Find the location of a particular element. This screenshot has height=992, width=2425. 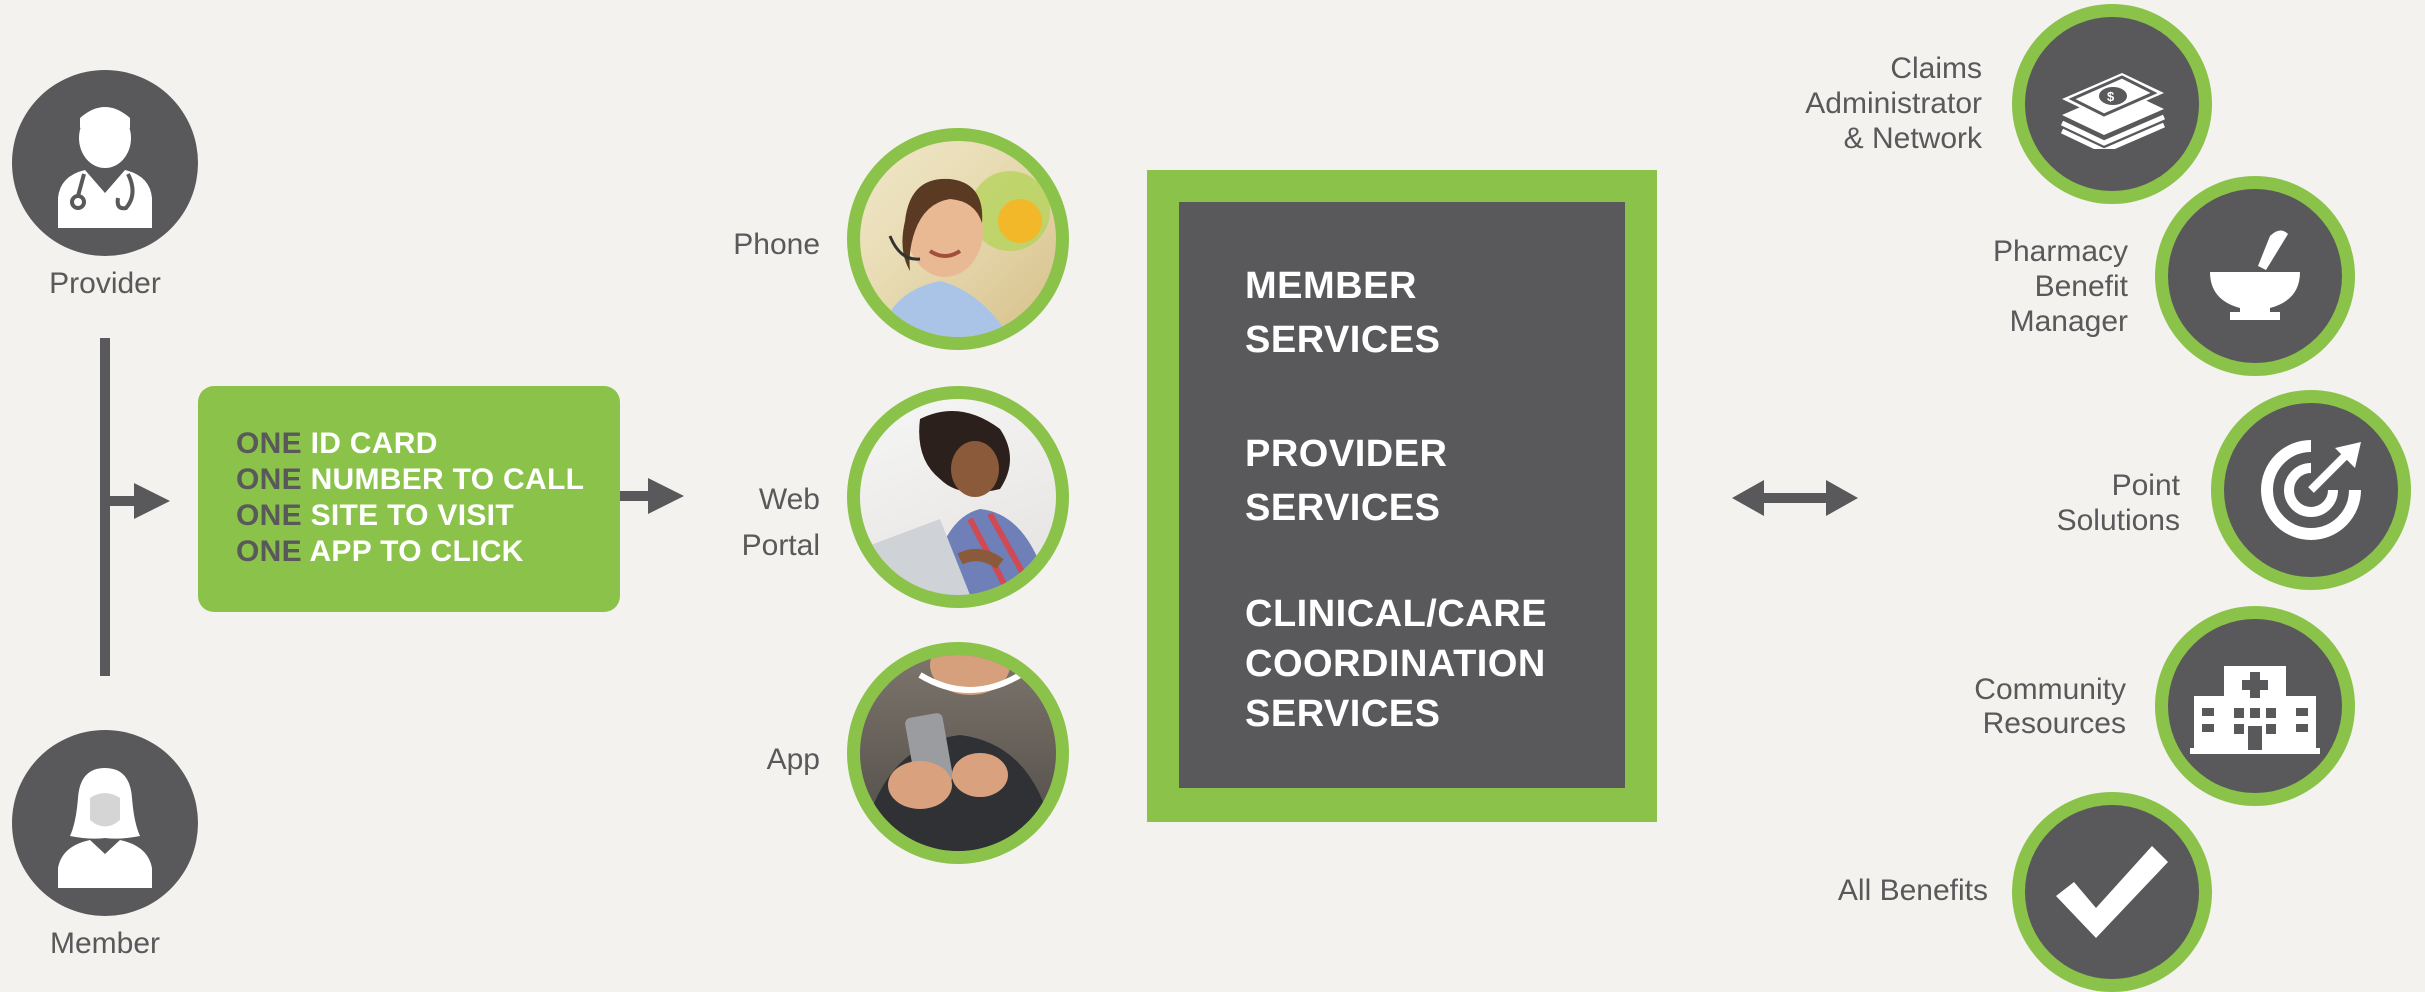

provider-avatar is located at coordinates (105, 163).